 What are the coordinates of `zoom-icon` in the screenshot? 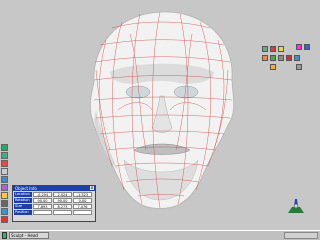 It's located at (4, 179).